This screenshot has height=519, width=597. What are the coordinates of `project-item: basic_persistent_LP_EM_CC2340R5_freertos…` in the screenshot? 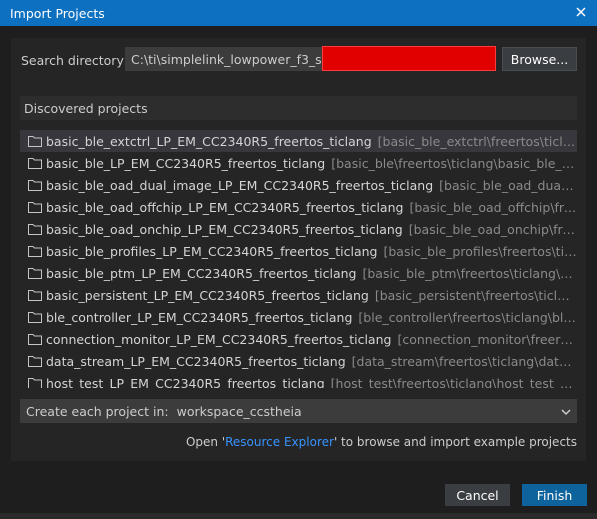 It's located at (298, 295).